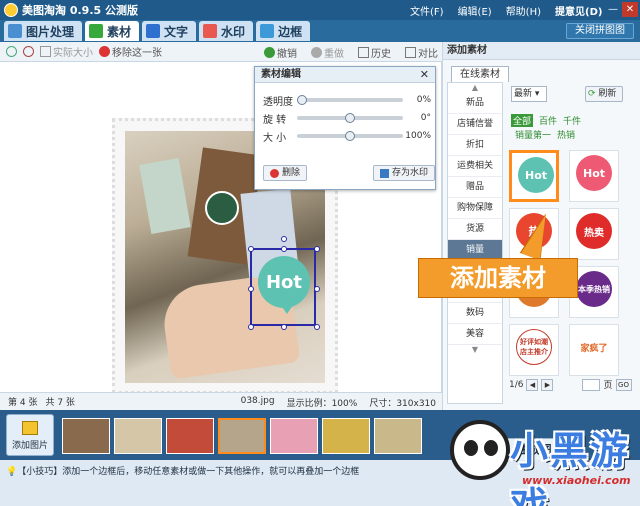  Describe the element at coordinates (522, 120) in the screenshot. I see `filter-all: 全部` at that location.